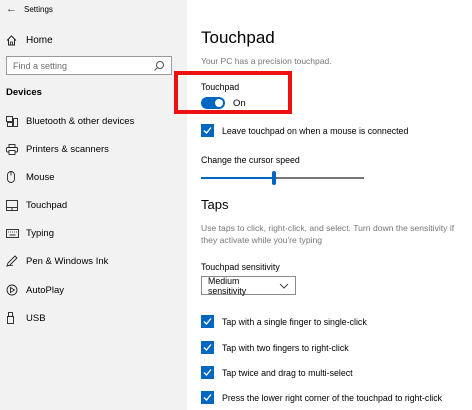 The height and width of the screenshot is (410, 472). I want to click on autoplay-icon, so click(16, 290).